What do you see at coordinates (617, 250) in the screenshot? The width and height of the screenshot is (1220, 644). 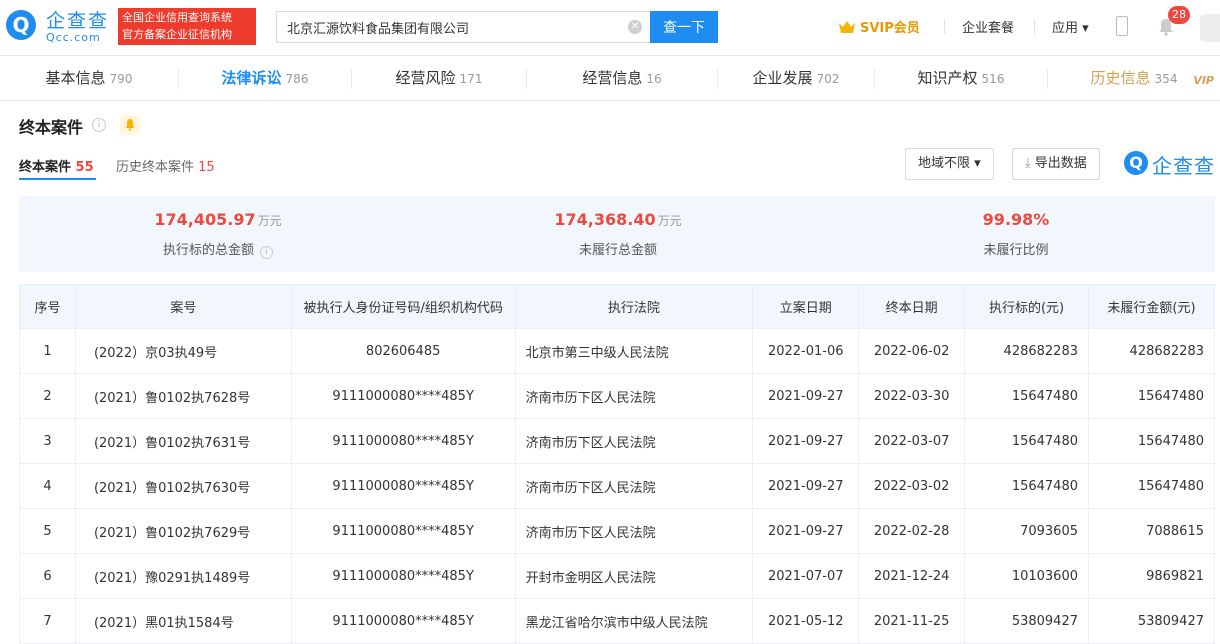 I see `summary-label: 未履行总金额` at bounding box center [617, 250].